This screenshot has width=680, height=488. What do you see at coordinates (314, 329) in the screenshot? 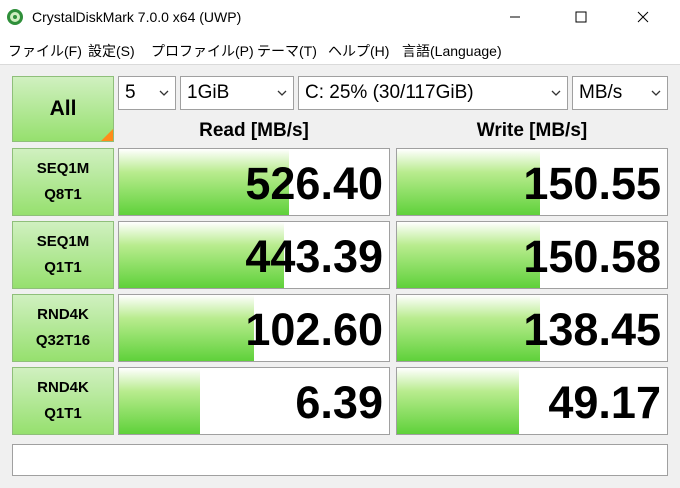
I see `read-value: 102.60` at bounding box center [314, 329].